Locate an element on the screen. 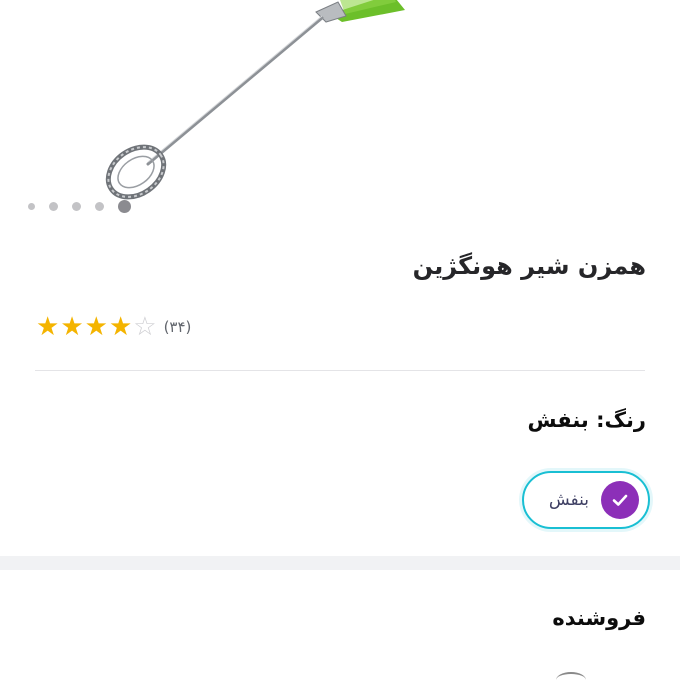 The height and width of the screenshot is (680, 680). star-empty-icon: ☆ is located at coordinates (145, 327).